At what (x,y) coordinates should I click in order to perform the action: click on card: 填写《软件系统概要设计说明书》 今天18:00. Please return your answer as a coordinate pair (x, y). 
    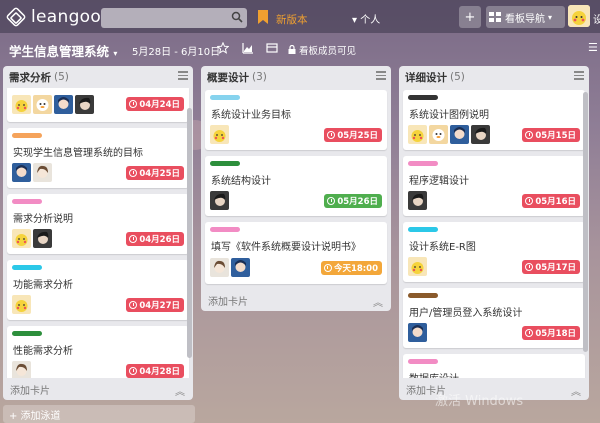
    Looking at the image, I should click on (296, 253).